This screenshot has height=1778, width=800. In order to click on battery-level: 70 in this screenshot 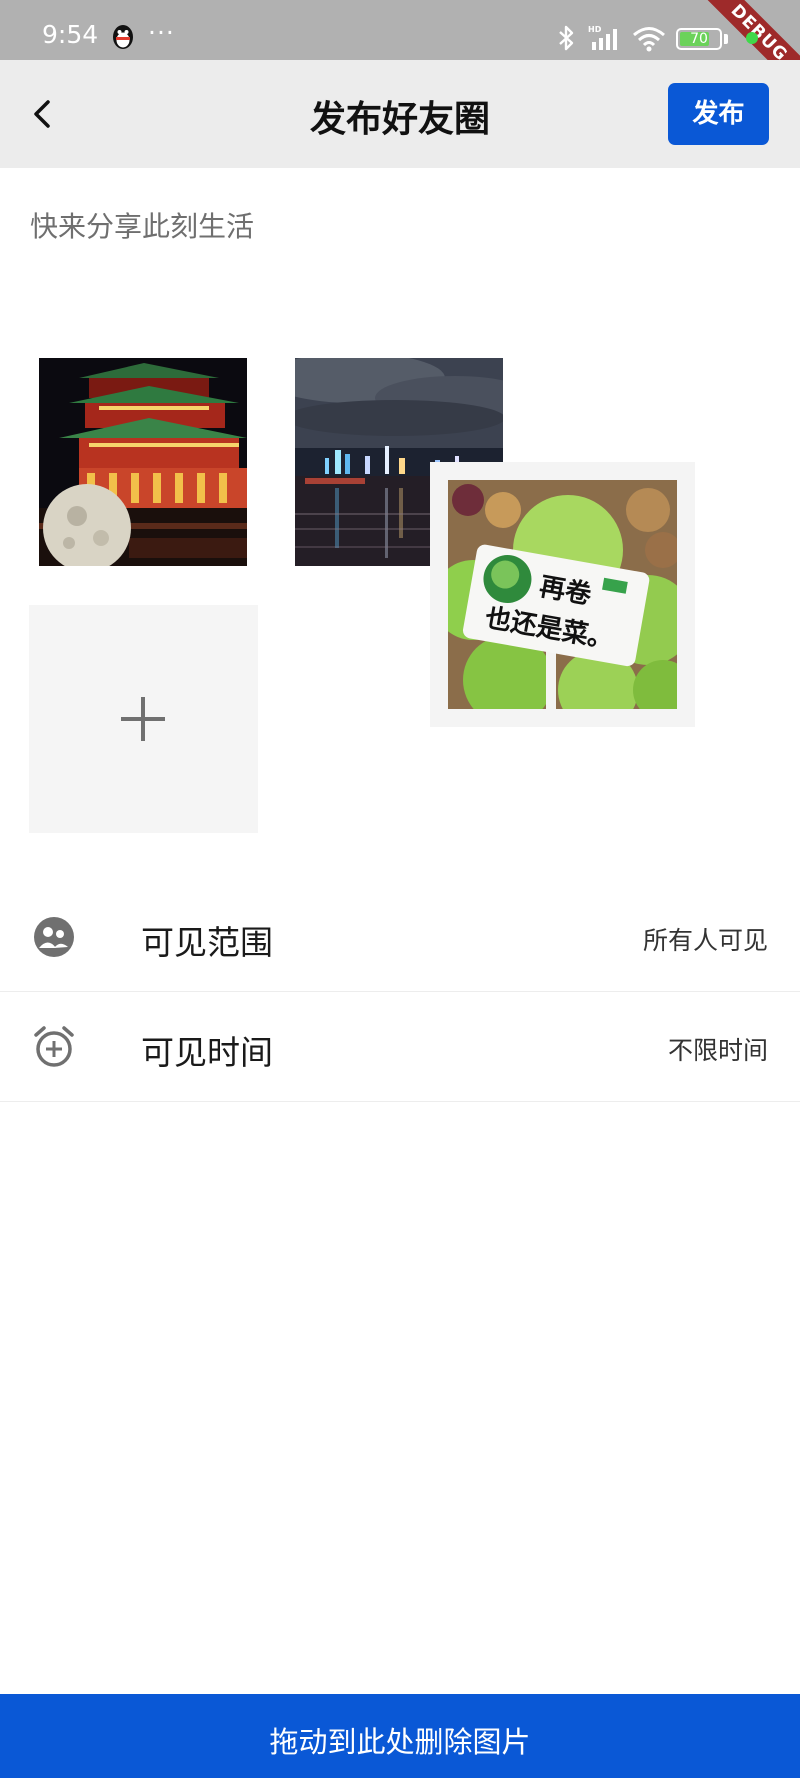, I will do `click(699, 39)`.